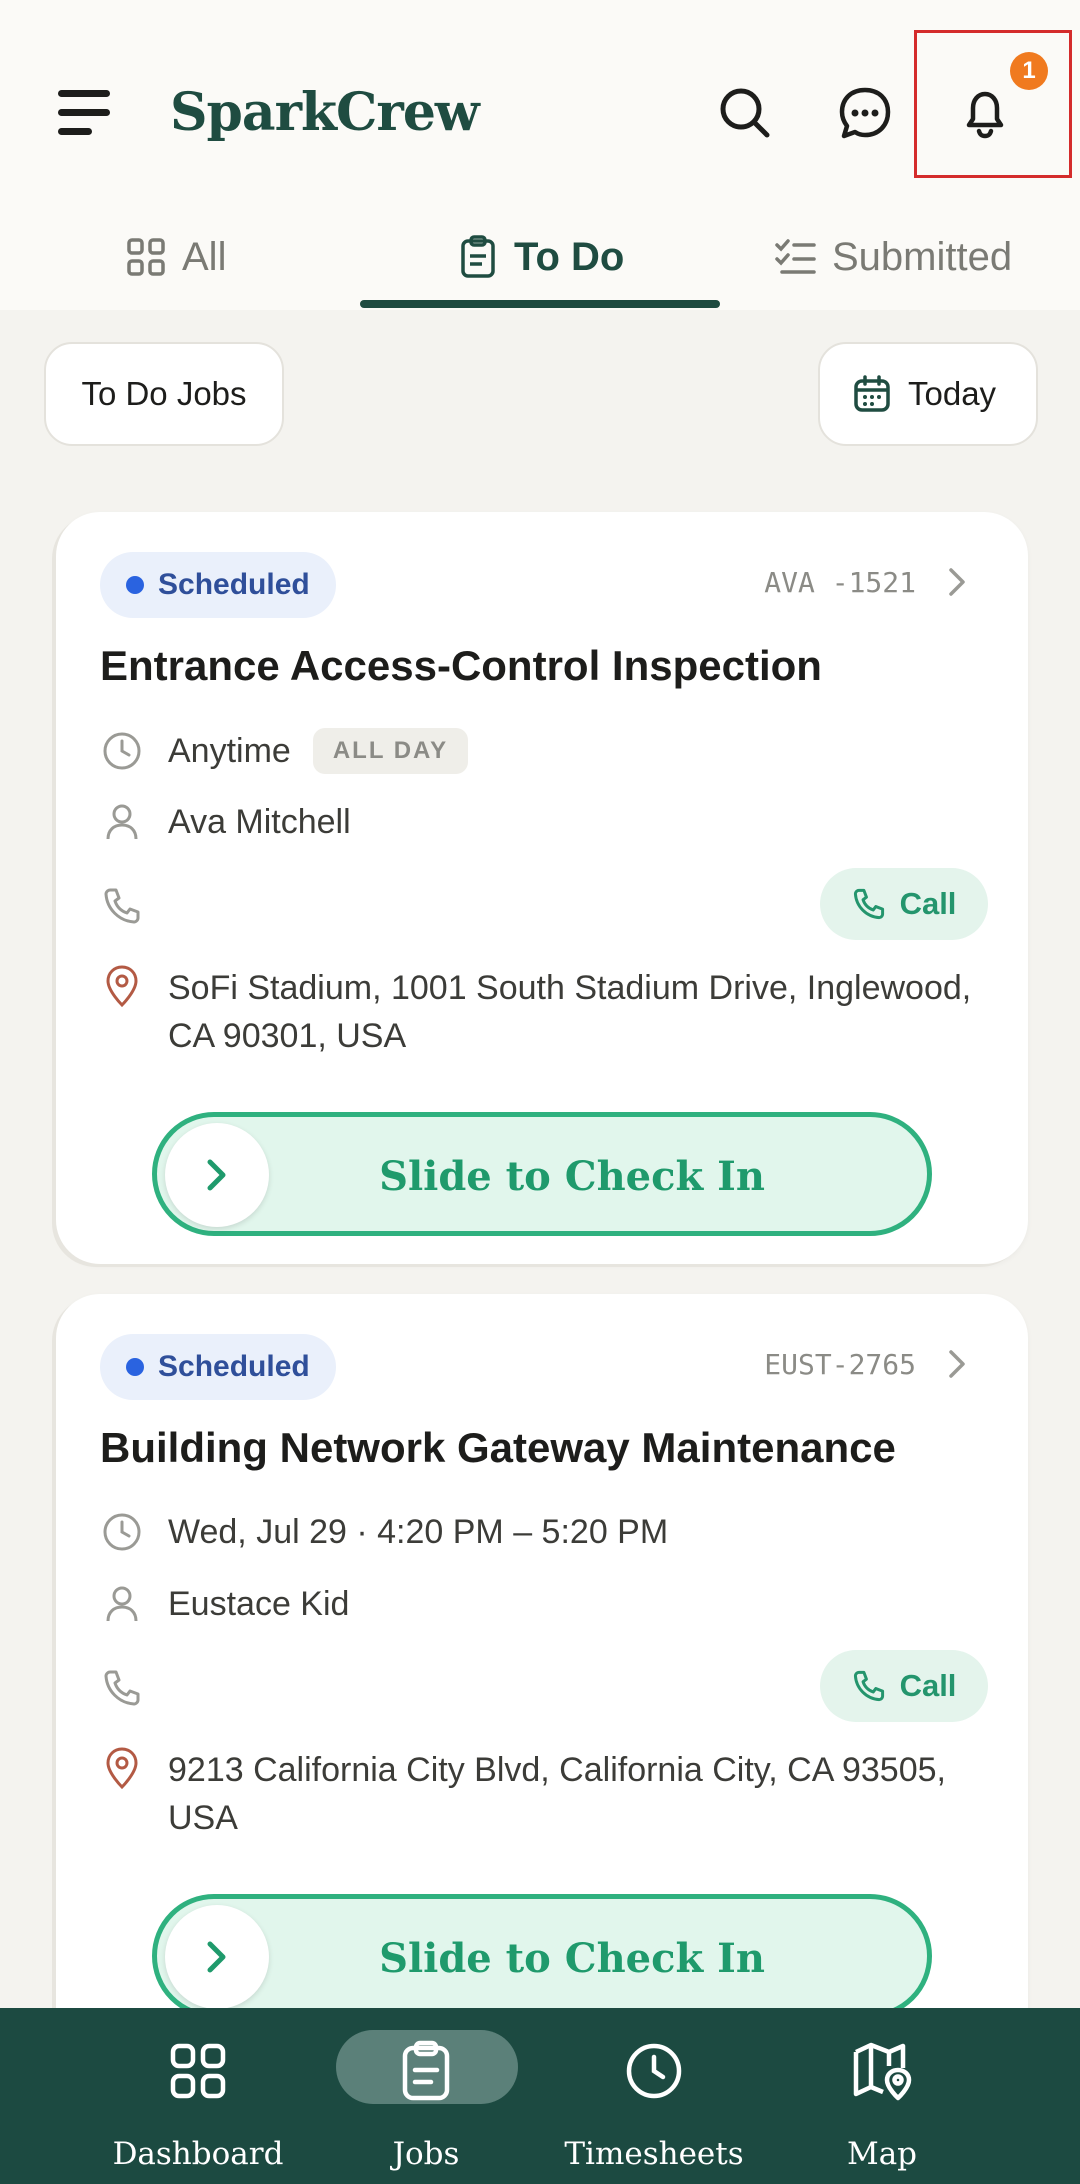 This screenshot has height=2184, width=1080. What do you see at coordinates (86, 112) in the screenshot?
I see `menu-icon` at bounding box center [86, 112].